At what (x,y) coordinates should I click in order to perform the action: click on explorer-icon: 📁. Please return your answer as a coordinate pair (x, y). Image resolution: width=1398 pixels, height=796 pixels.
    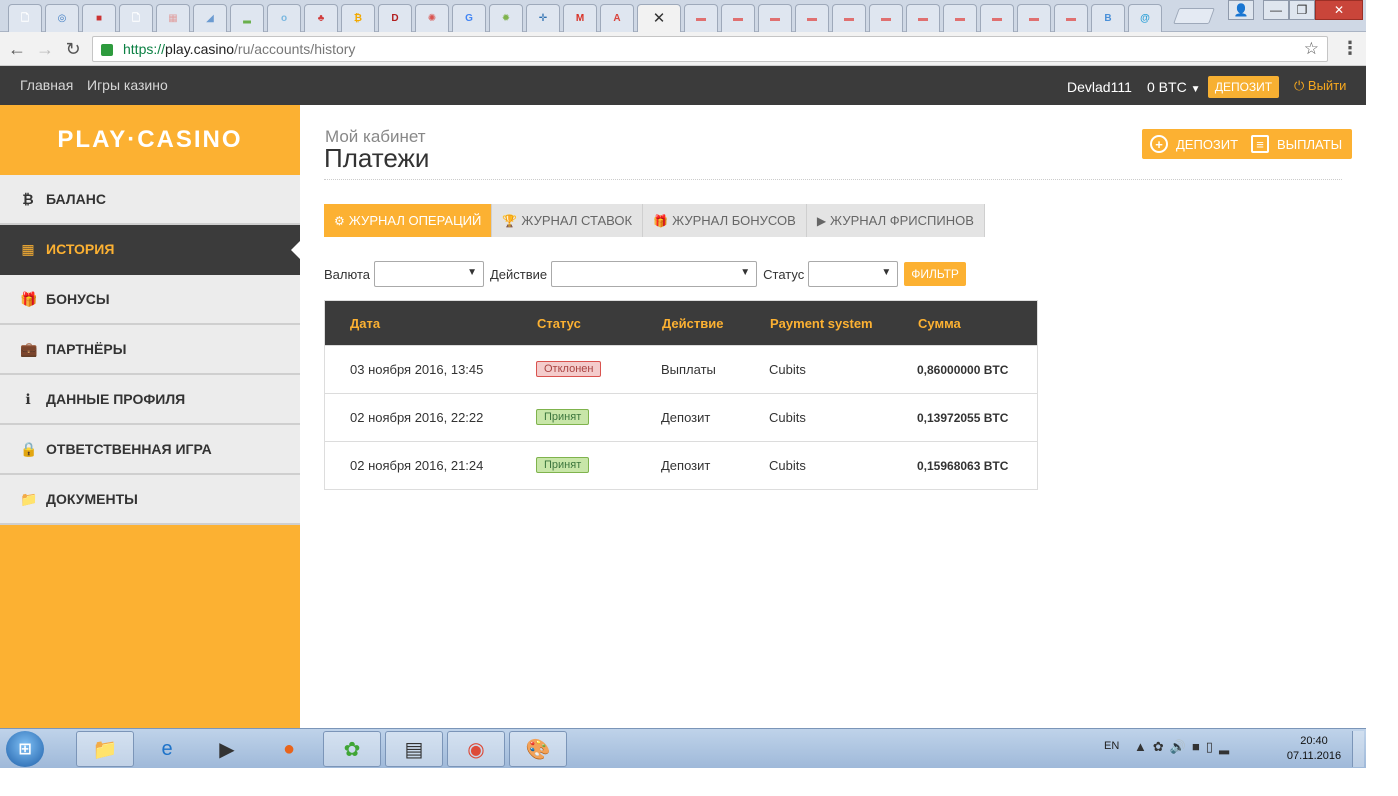
    Looking at the image, I should click on (105, 749).